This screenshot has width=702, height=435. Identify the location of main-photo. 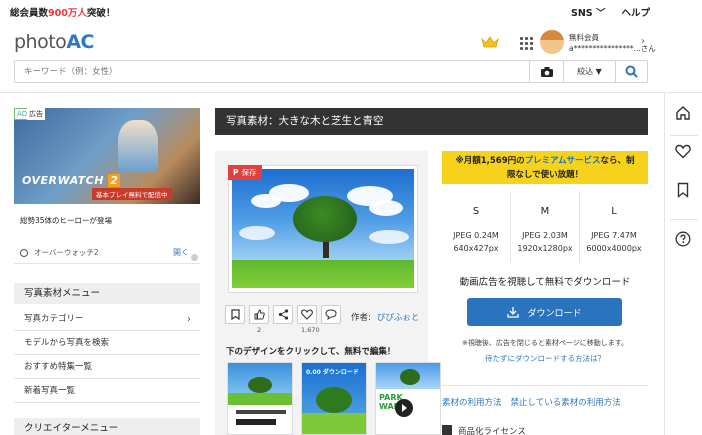
(323, 229).